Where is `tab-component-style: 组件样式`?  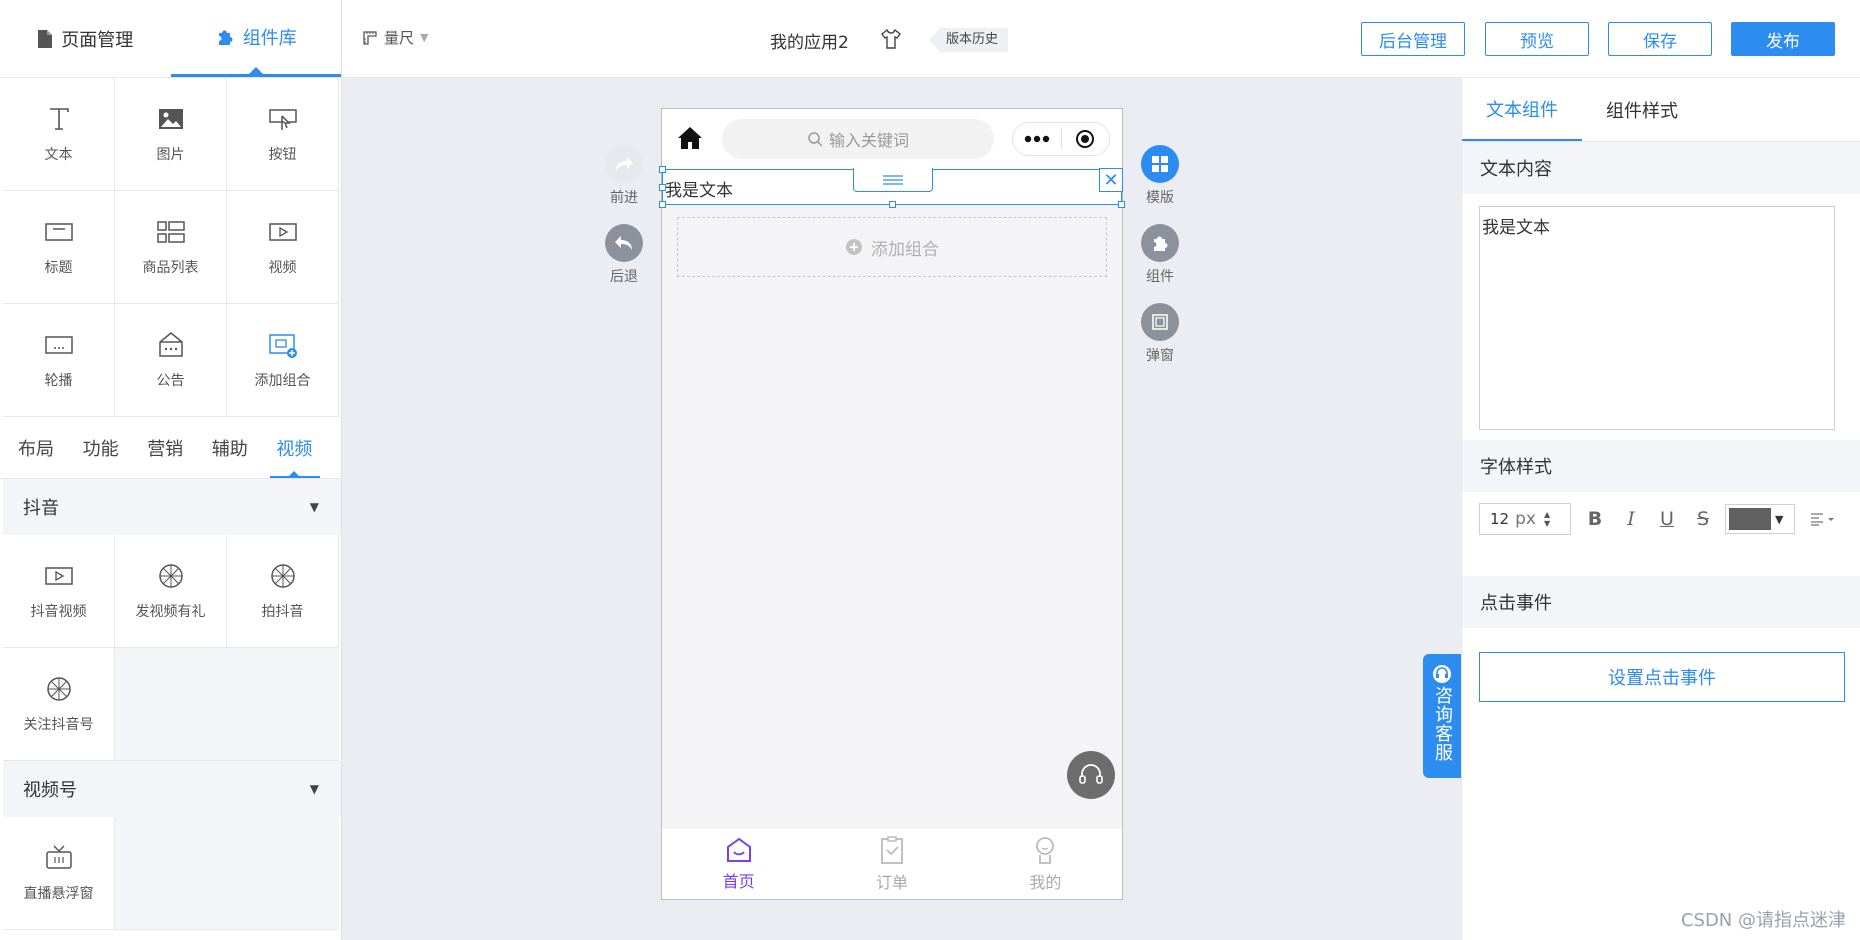
tab-component-style: 组件样式 is located at coordinates (1642, 109).